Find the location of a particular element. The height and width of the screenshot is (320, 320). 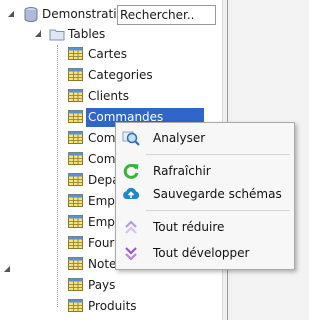

table-label: Cartes is located at coordinates (108, 54).